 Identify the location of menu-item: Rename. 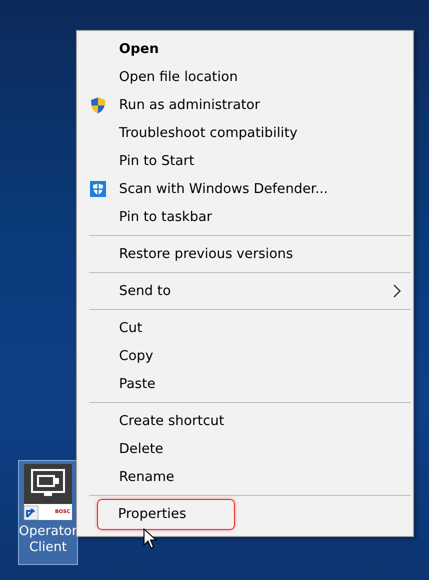
(146, 477).